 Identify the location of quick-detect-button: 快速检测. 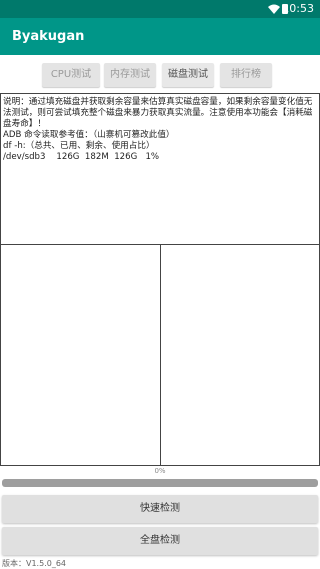
(160, 509).